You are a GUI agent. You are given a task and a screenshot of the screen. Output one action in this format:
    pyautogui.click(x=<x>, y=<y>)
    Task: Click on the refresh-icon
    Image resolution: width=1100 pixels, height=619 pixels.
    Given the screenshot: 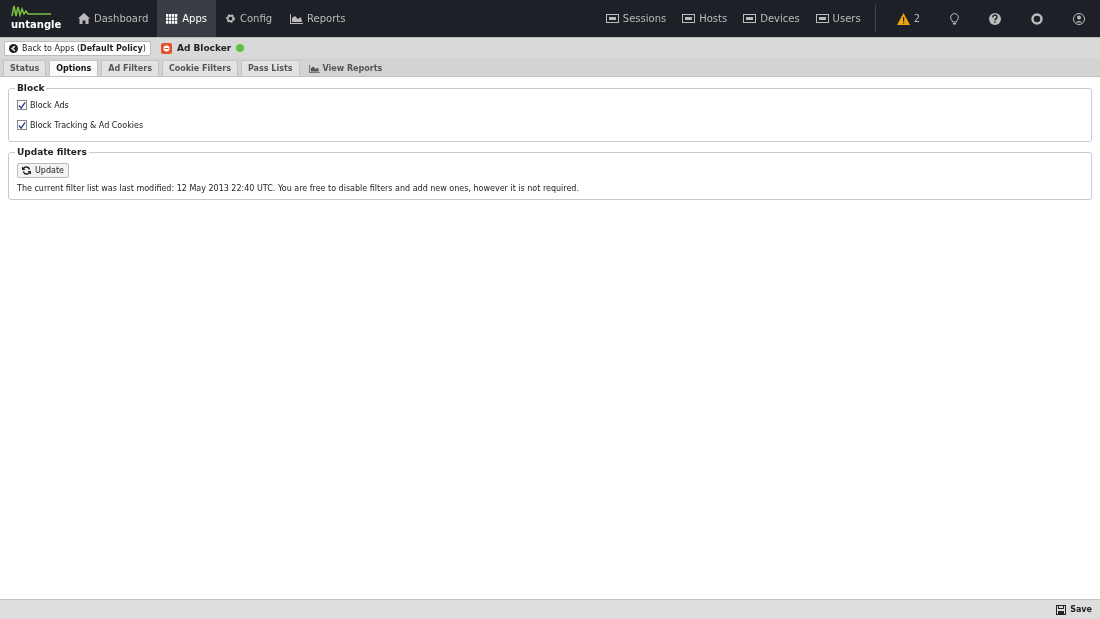 What is the action you would take?
    pyautogui.click(x=26, y=170)
    